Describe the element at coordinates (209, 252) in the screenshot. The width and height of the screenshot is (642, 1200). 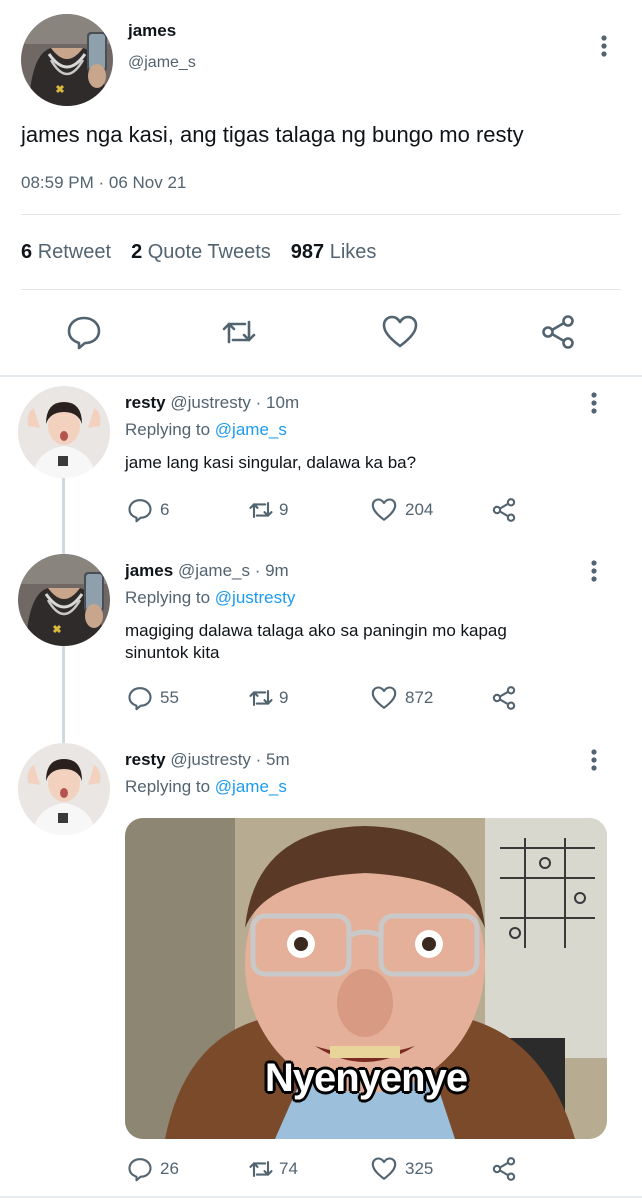
I see `quote-label: Quote Tweets` at that location.